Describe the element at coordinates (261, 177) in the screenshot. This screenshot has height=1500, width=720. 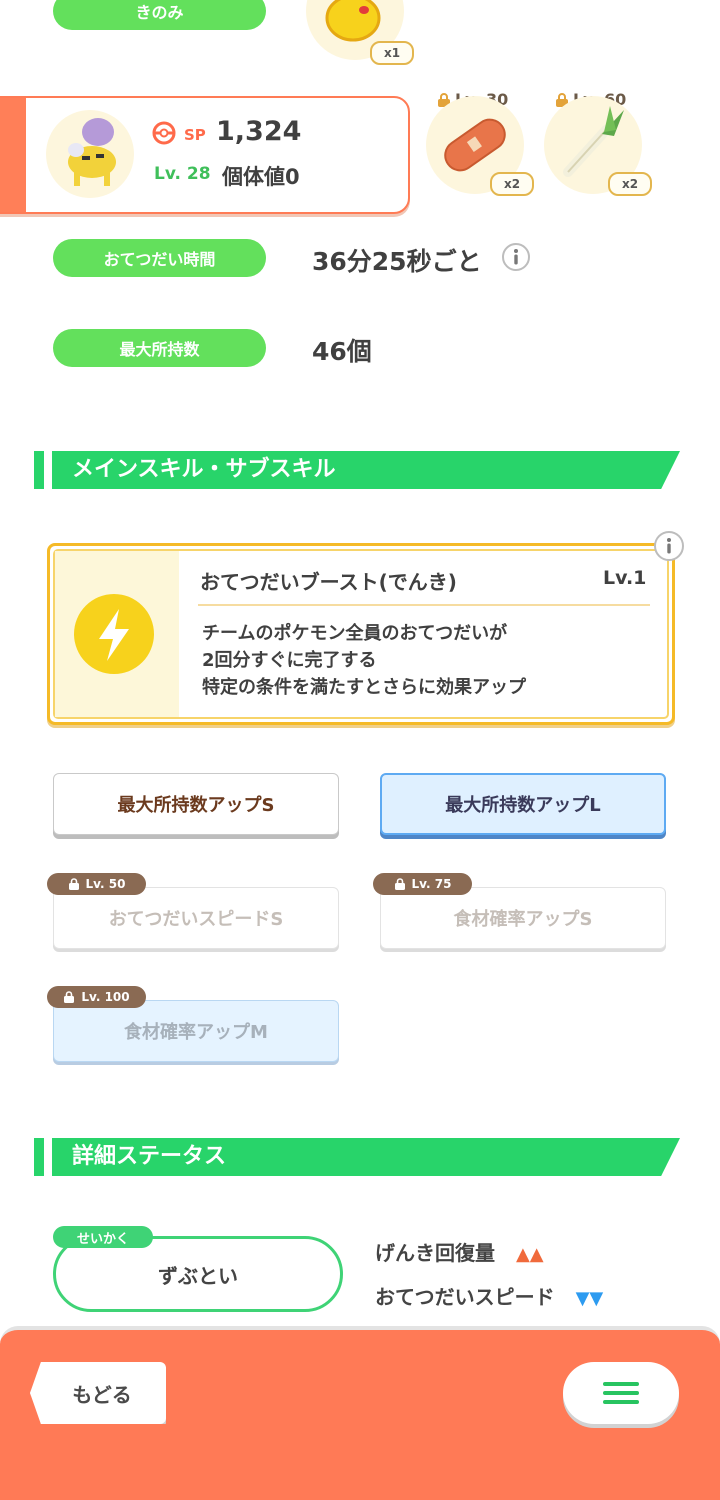
I see `iv-label: 個体値0` at that location.